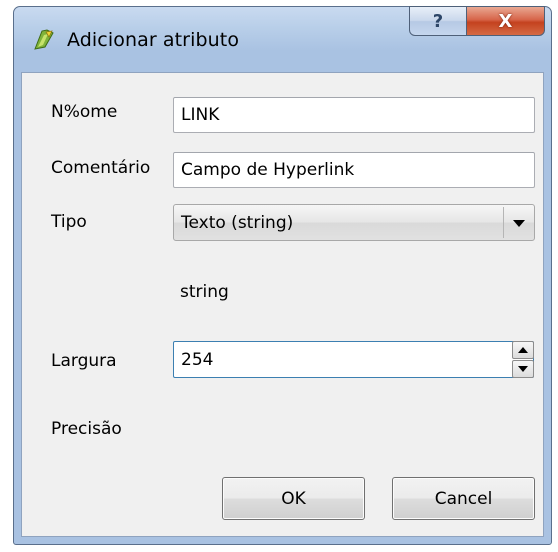 The image size is (558, 552). What do you see at coordinates (101, 168) in the screenshot?
I see `comment-label: Comentário` at bounding box center [101, 168].